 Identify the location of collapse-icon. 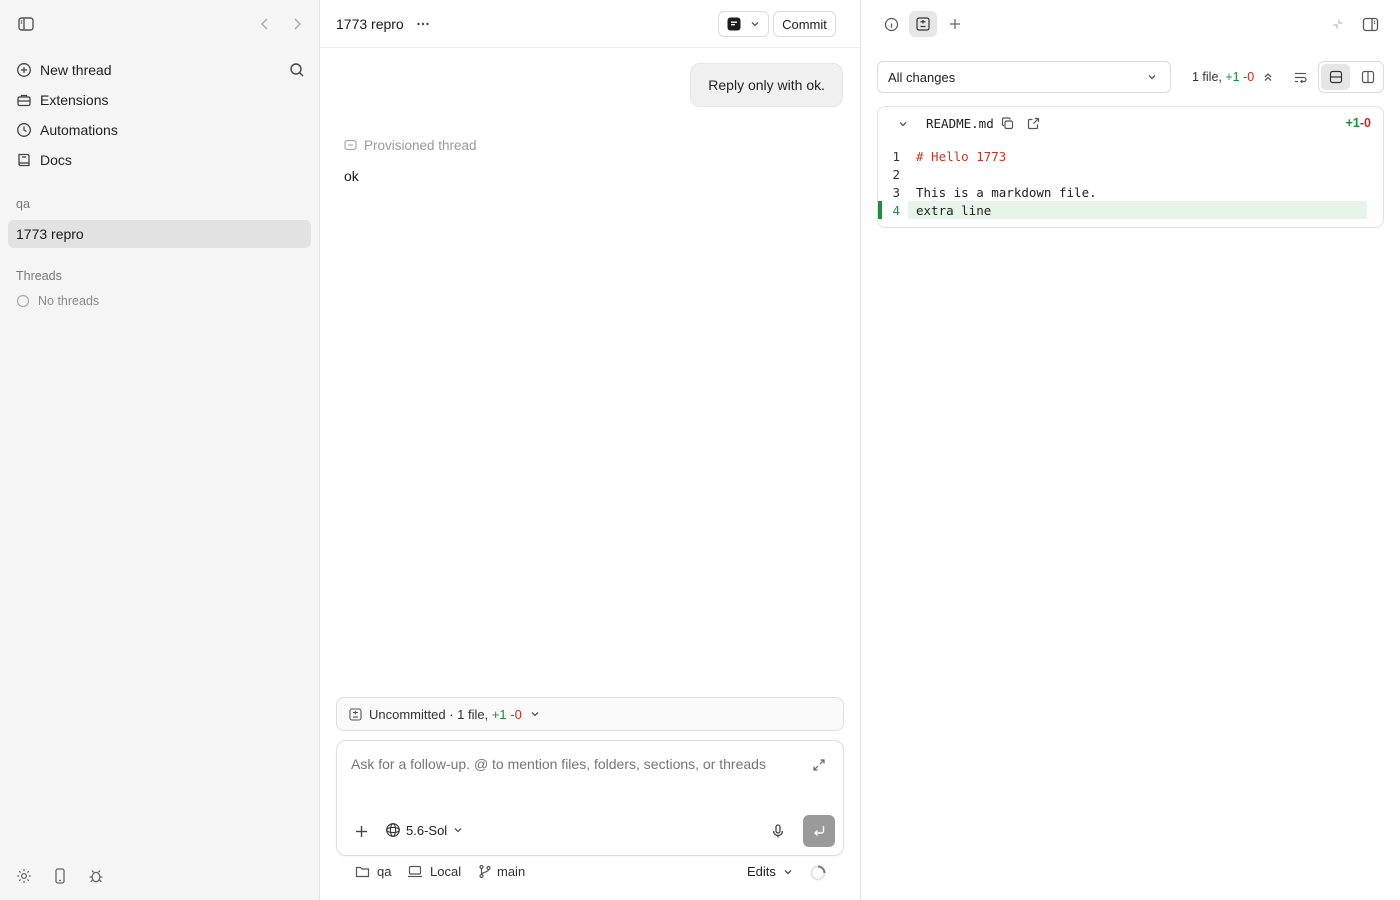
(1338, 24).